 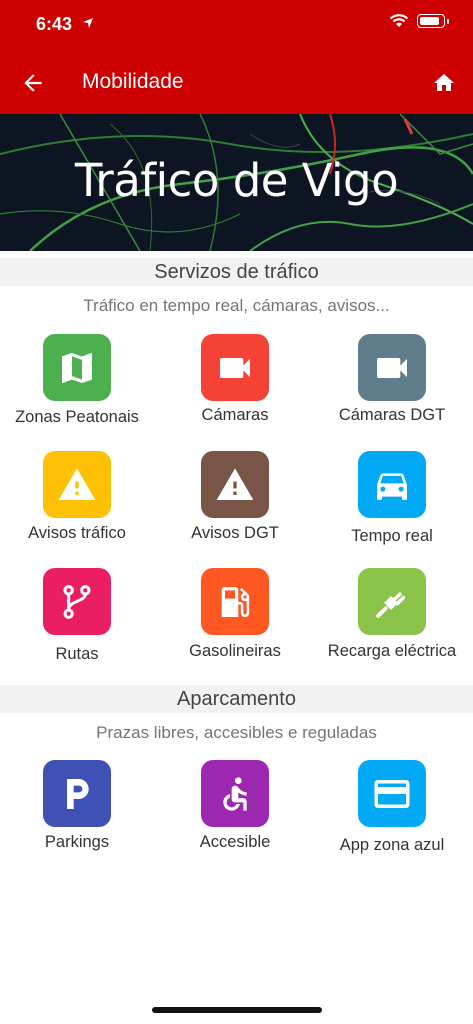 I want to click on wifi-icon, so click(x=399, y=20).